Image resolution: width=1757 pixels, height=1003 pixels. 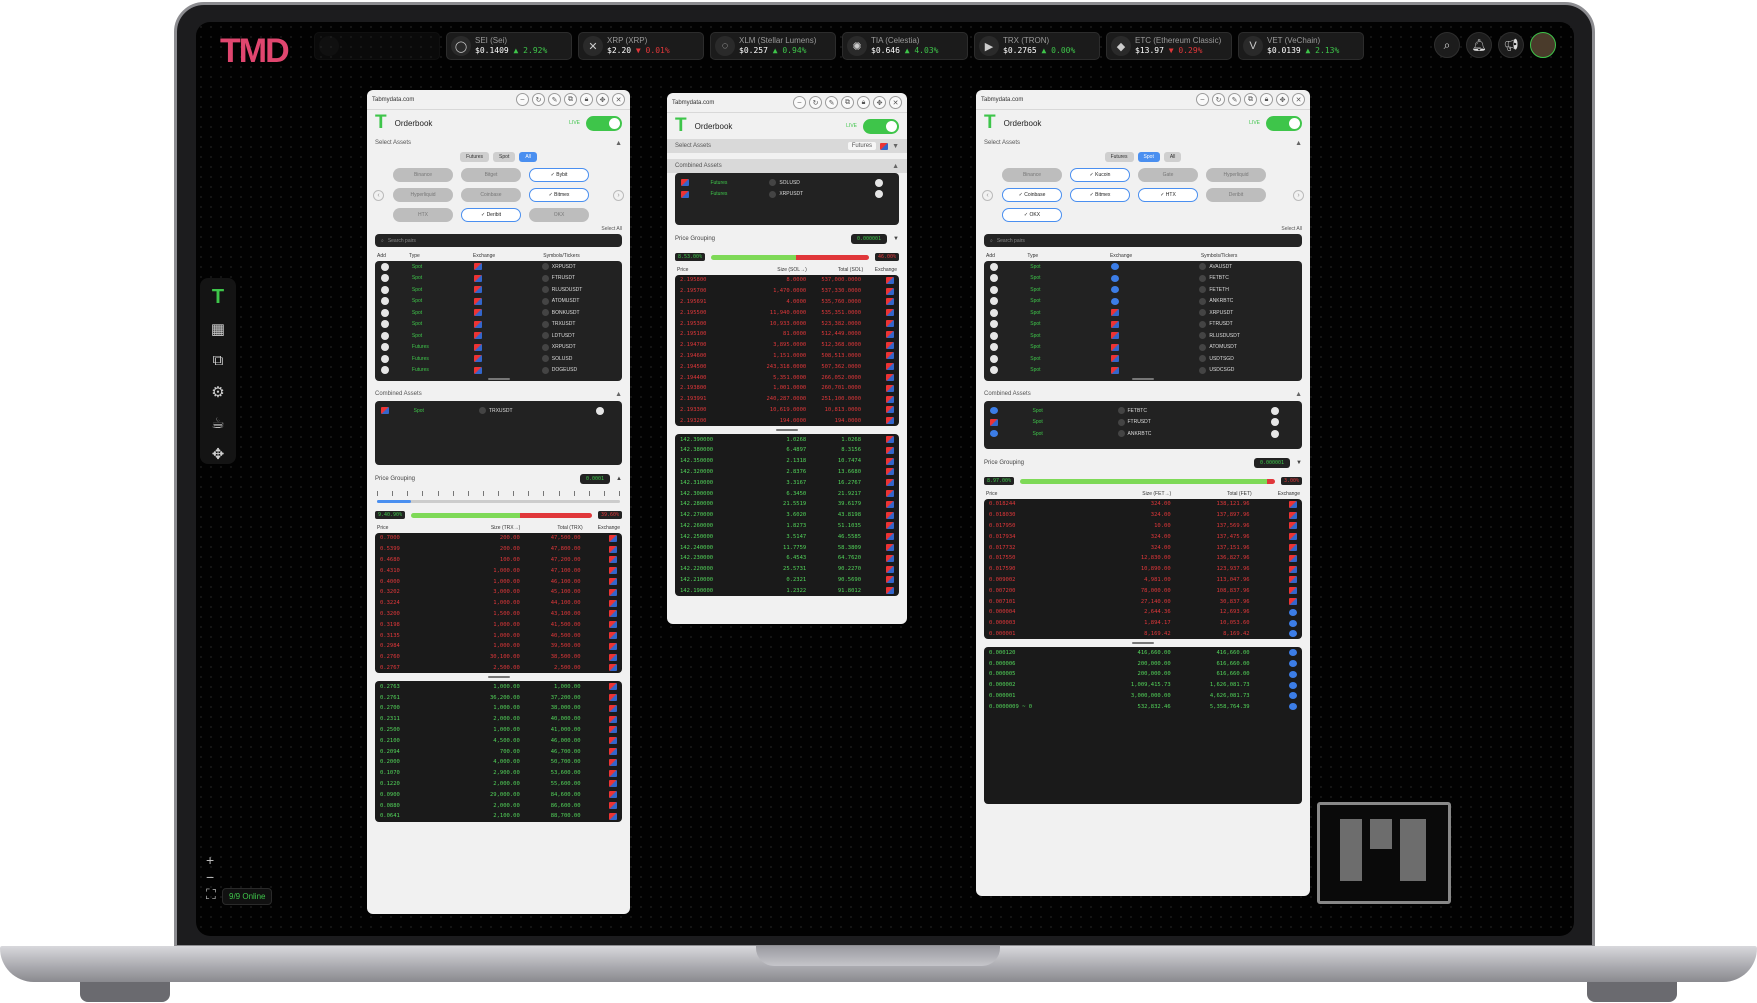 What do you see at coordinates (787, 472) in the screenshot?
I see `bid-row: 142.320000 2.8376 13.6680` at bounding box center [787, 472].